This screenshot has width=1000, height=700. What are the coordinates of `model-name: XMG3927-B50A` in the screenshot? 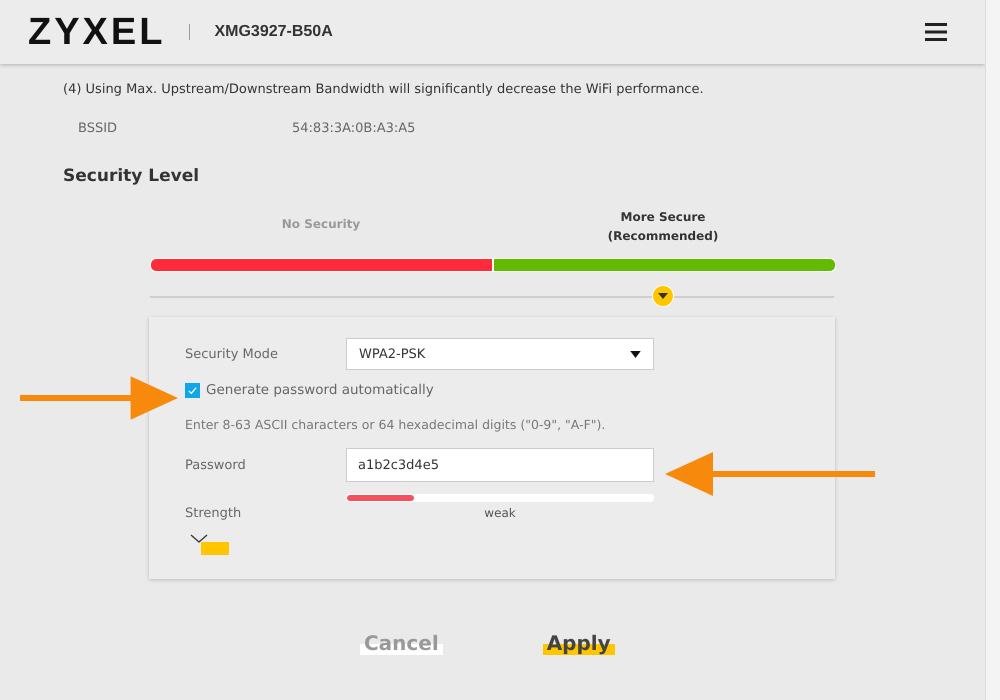 It's located at (273, 32).